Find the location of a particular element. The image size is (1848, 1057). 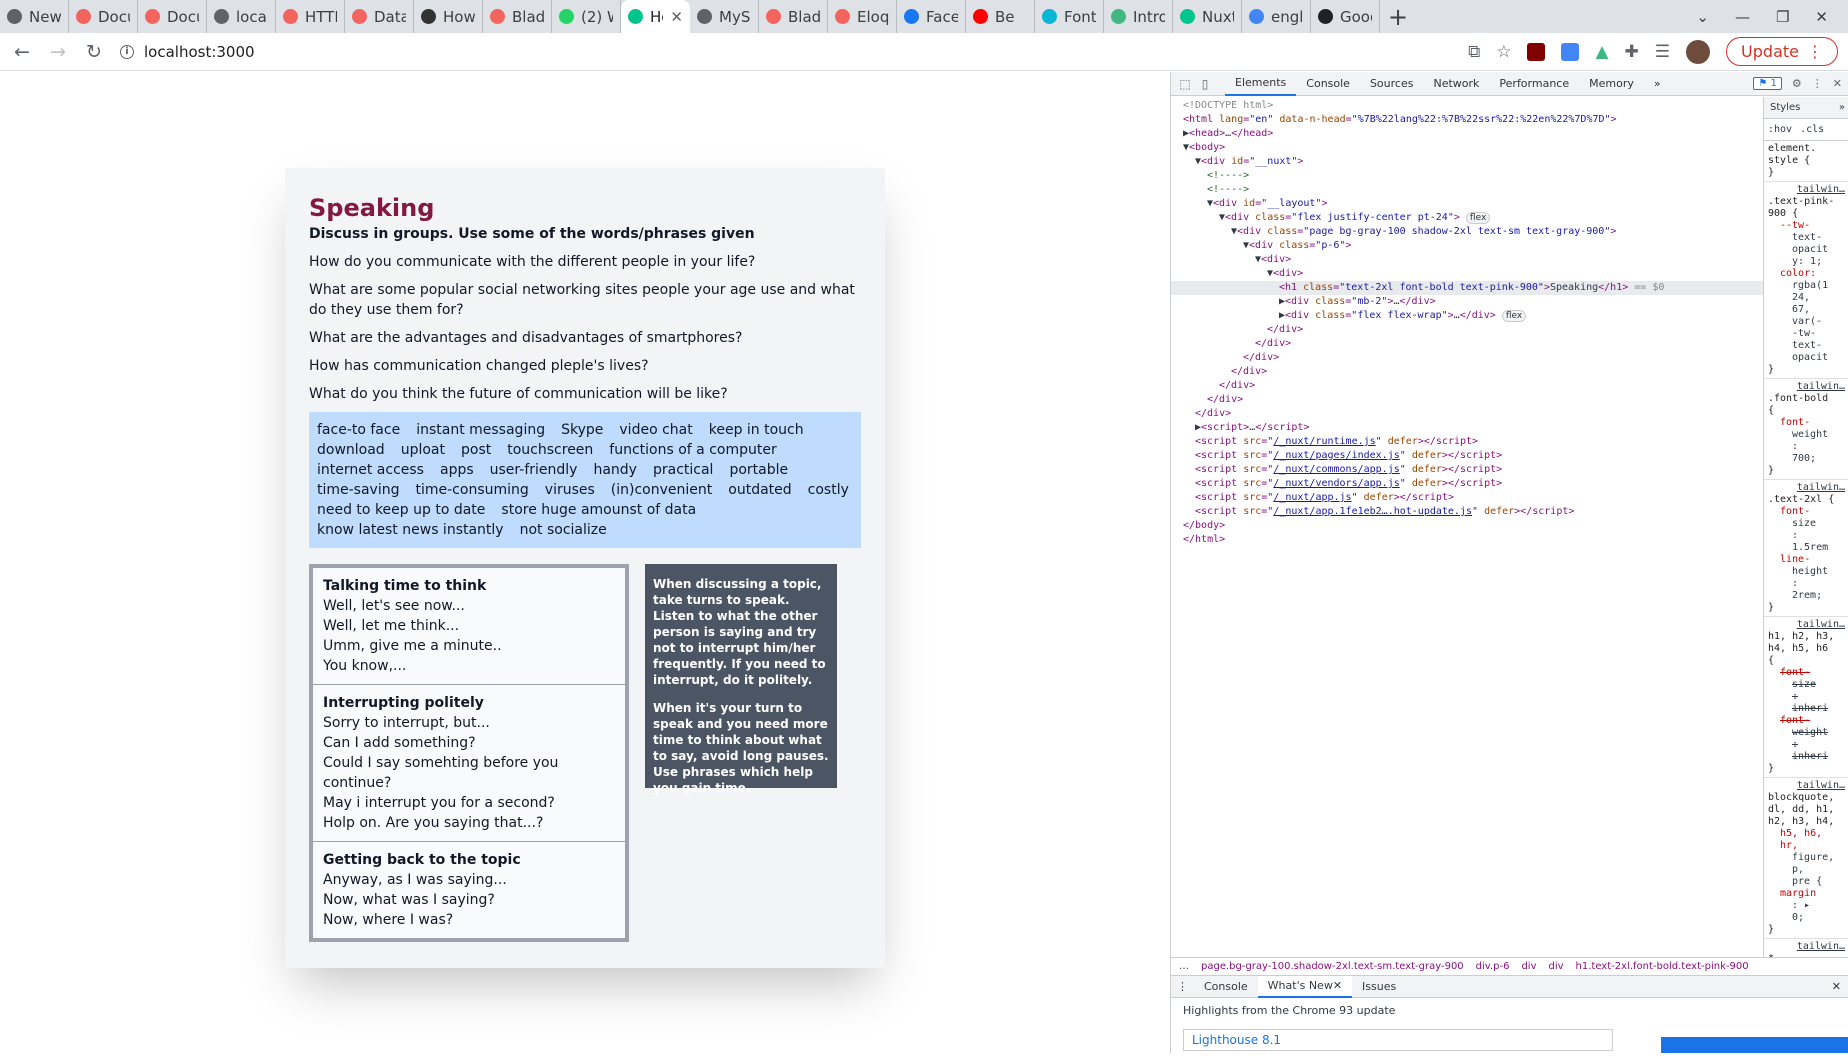

inspect-element-icon: ⬚ is located at coordinates (1185, 84).